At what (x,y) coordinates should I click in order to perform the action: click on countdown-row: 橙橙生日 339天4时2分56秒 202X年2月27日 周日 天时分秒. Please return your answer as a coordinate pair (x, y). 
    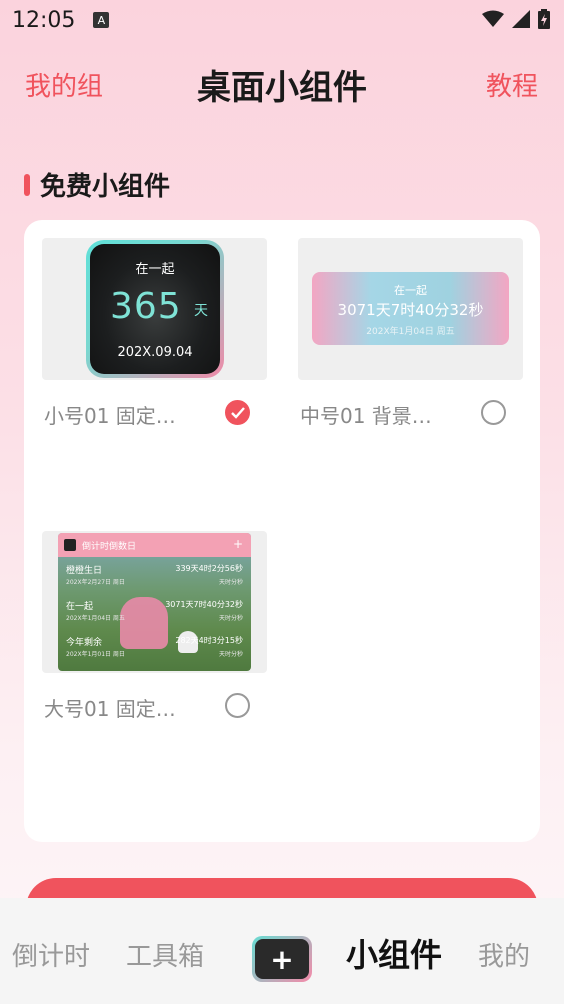
    Looking at the image, I should click on (154, 575).